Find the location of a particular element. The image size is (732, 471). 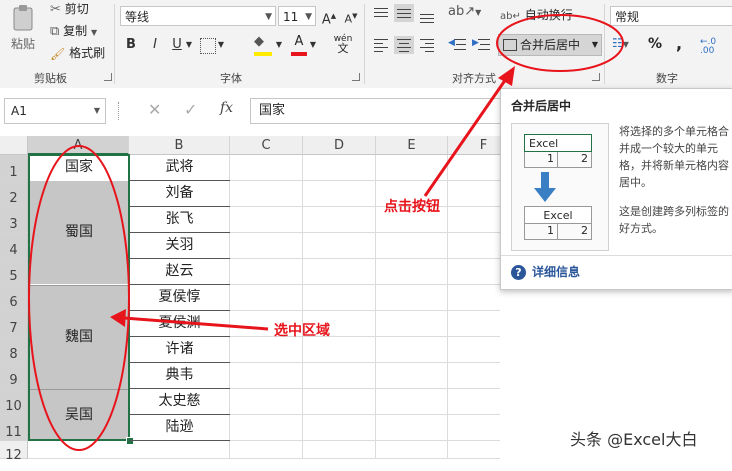

merge-button-highlight-ellipse is located at coordinates (560, 43).